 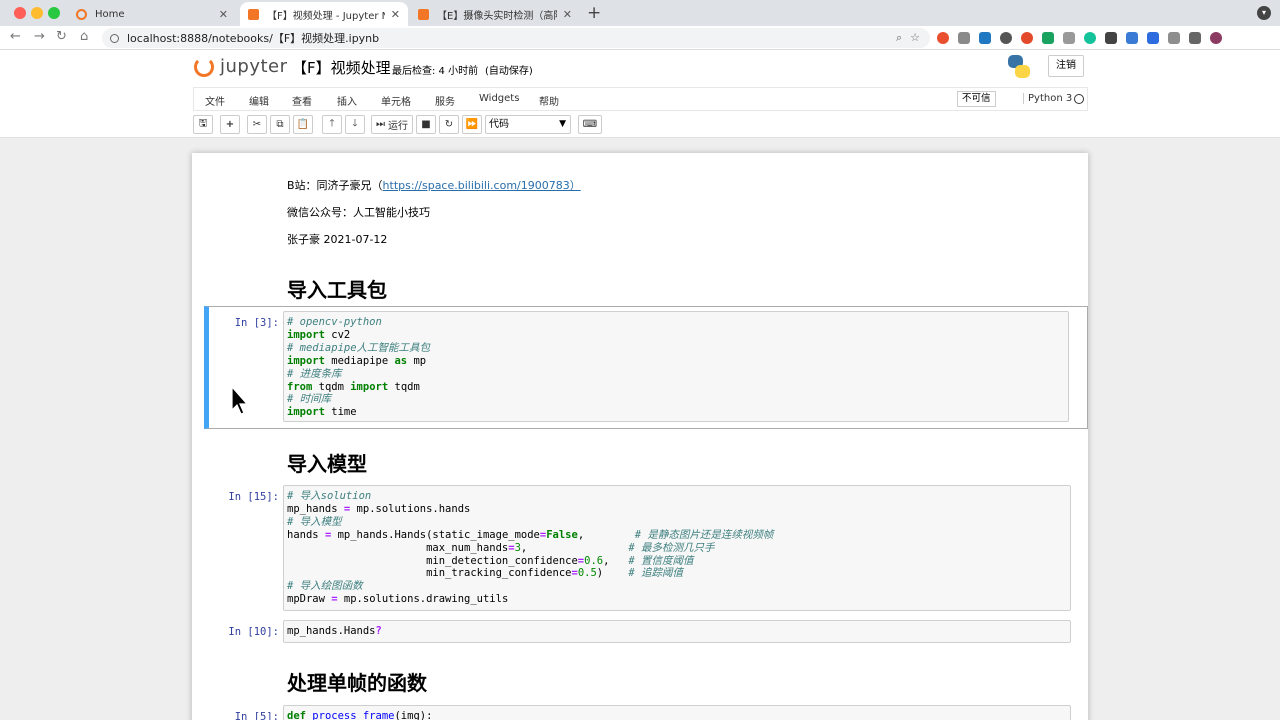 What do you see at coordinates (358, 212) in the screenshot?
I see `intro-wechat: 微信公众号：人工智能小技巧` at bounding box center [358, 212].